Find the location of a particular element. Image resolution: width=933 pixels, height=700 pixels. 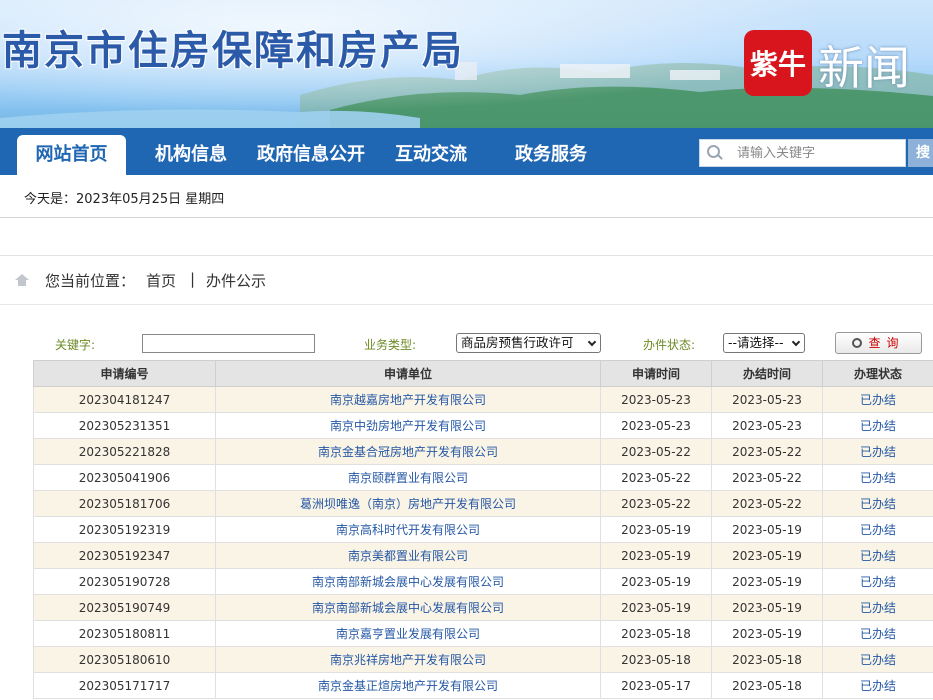

applicant-unit-link: 南京兆祥房地产开发有限公司 is located at coordinates (408, 659).